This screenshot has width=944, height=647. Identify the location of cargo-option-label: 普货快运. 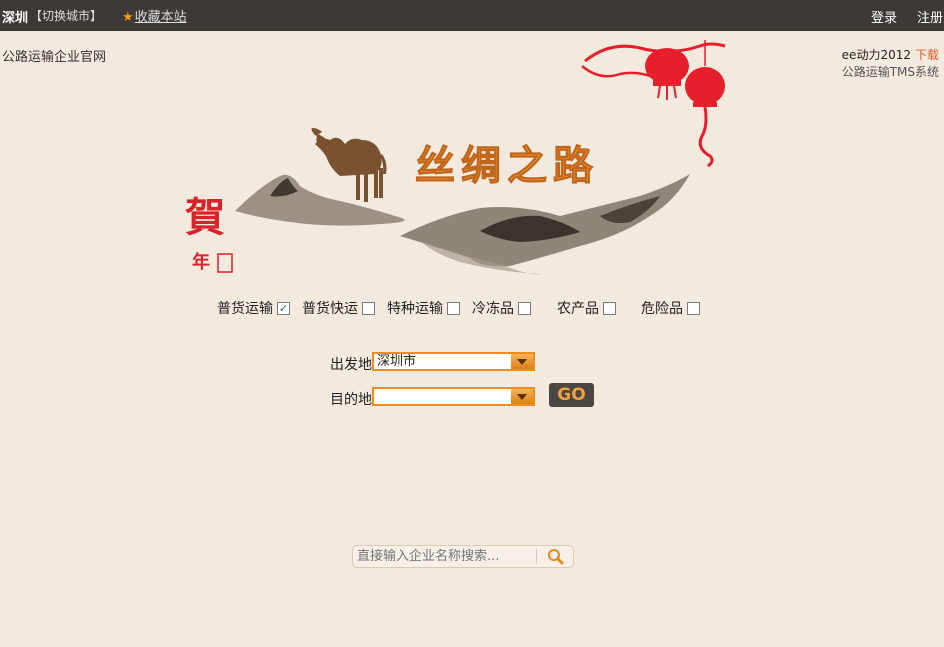
(330, 309).